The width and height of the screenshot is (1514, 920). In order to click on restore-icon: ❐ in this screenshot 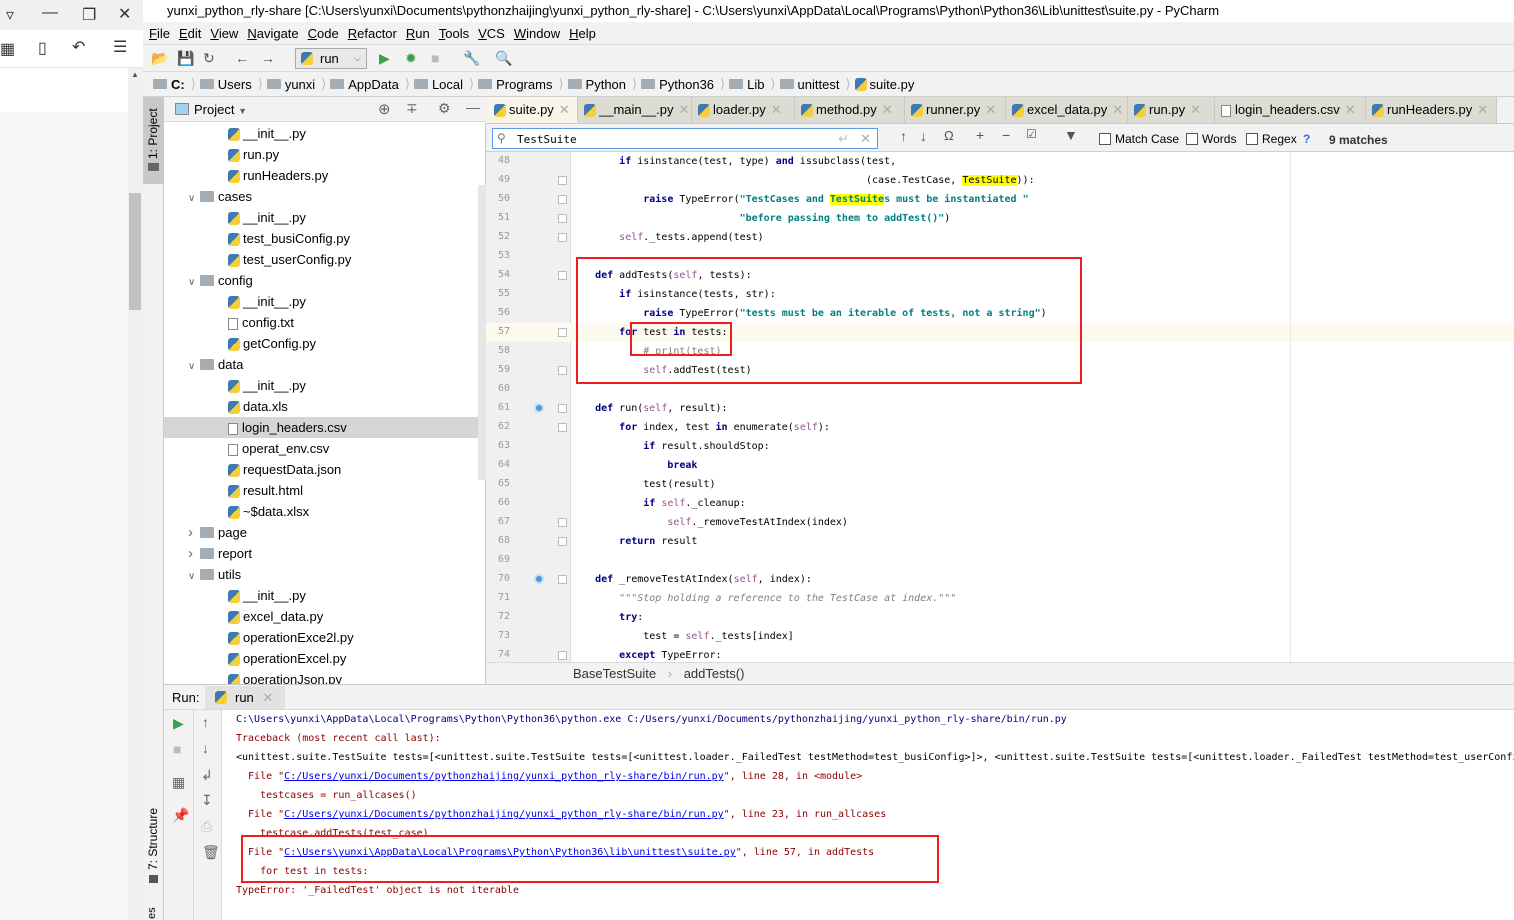, I will do `click(89, 15)`.